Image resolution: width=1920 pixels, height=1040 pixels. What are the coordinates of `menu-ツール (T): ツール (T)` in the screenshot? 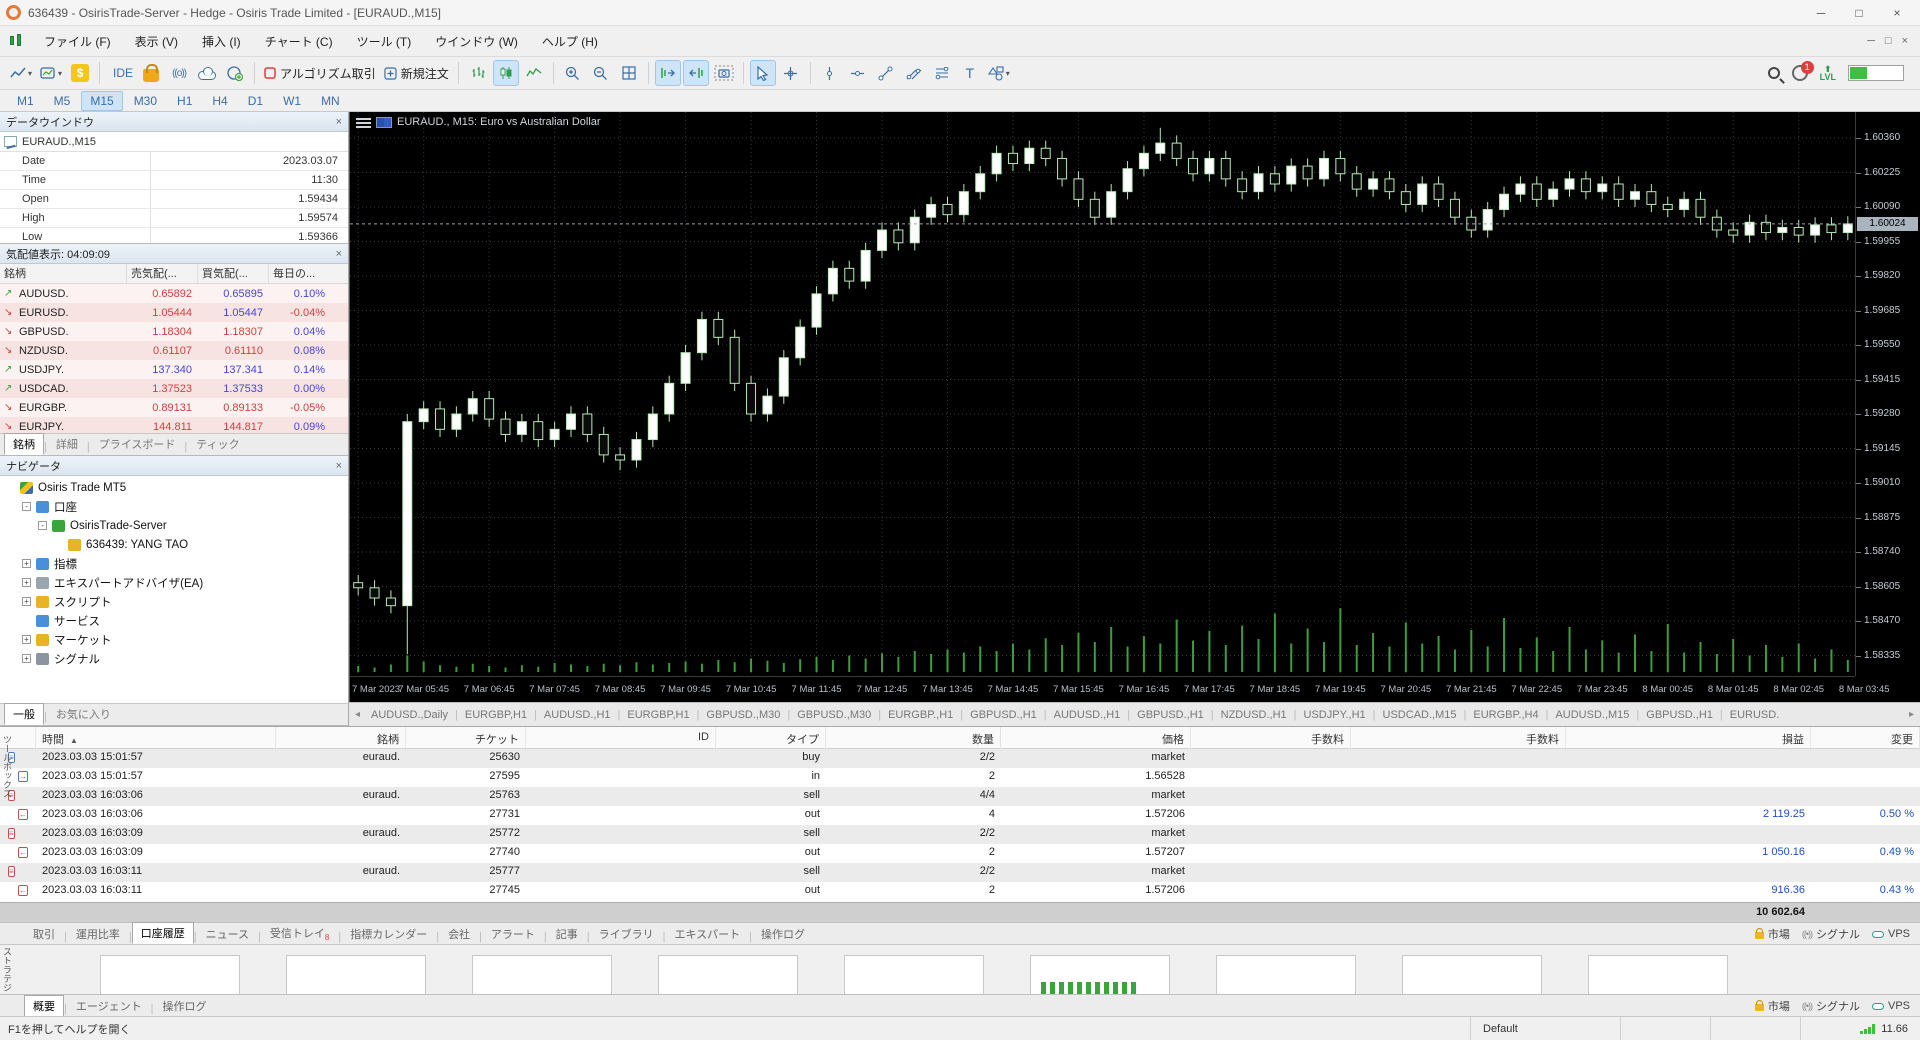 It's located at (384, 41).